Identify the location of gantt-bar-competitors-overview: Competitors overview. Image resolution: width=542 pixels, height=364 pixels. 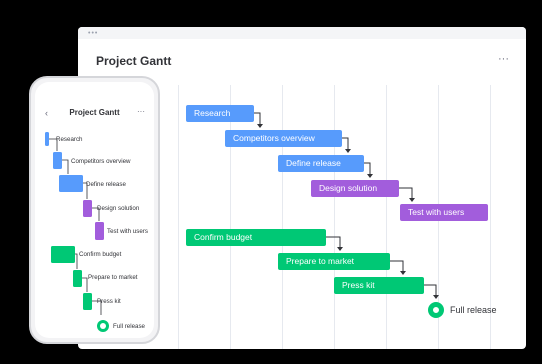
(283, 138).